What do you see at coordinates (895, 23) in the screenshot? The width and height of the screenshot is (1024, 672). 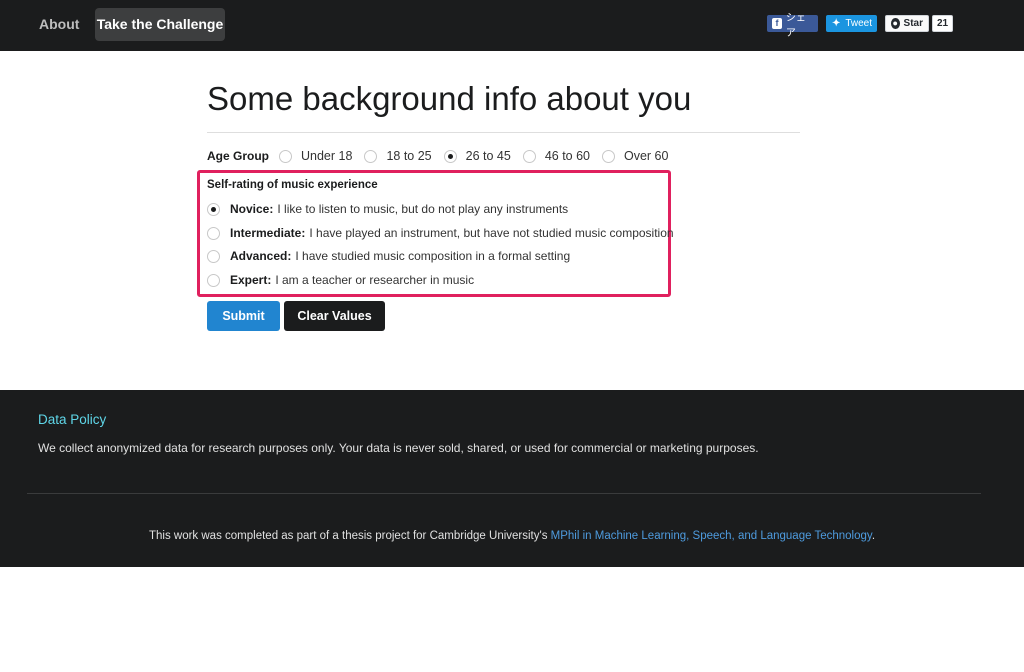 I see `github-icon: ●` at bounding box center [895, 23].